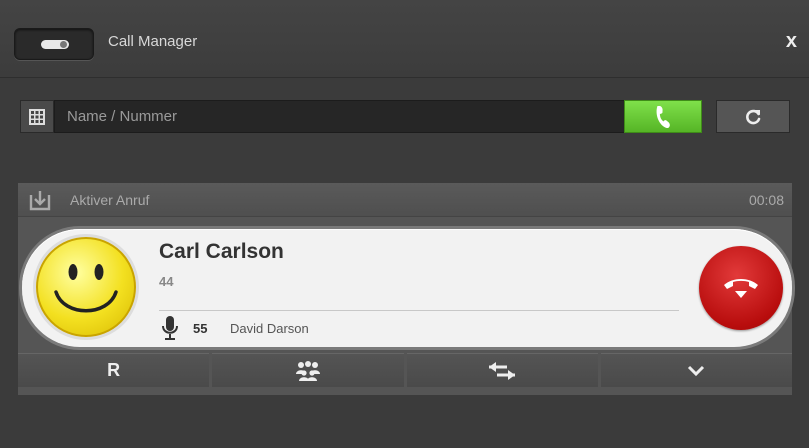 Image resolution: width=809 pixels, height=448 pixels. Describe the element at coordinates (200, 328) in the screenshot. I see `line-number: 55` at that location.